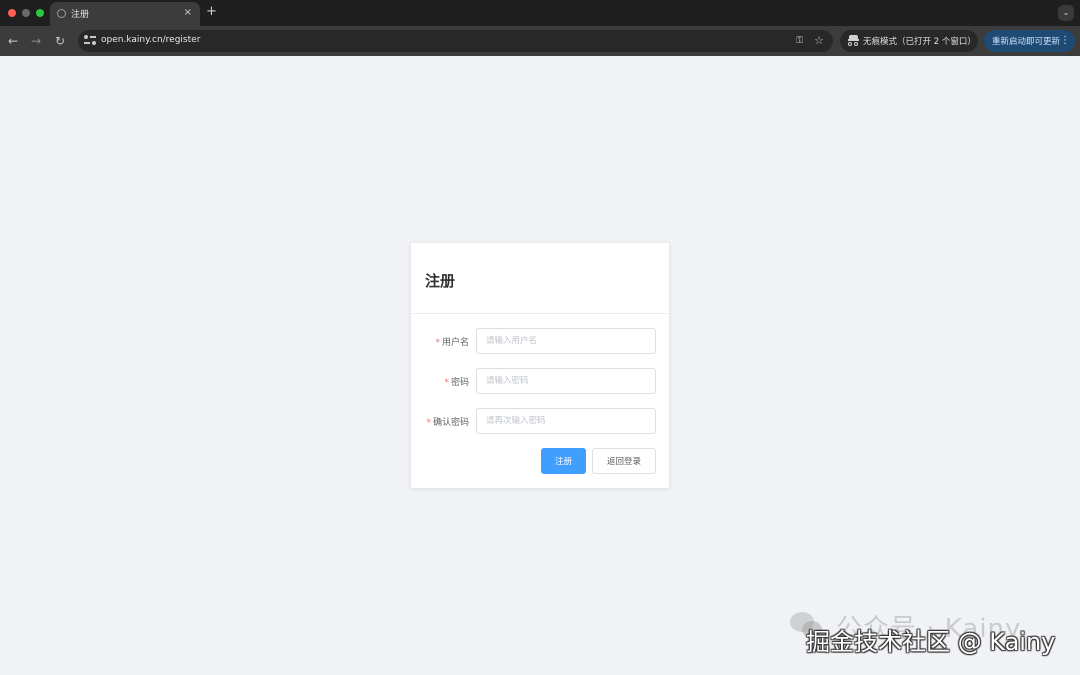 Image resolution: width=1080 pixels, height=675 pixels. I want to click on password-input, so click(566, 381).